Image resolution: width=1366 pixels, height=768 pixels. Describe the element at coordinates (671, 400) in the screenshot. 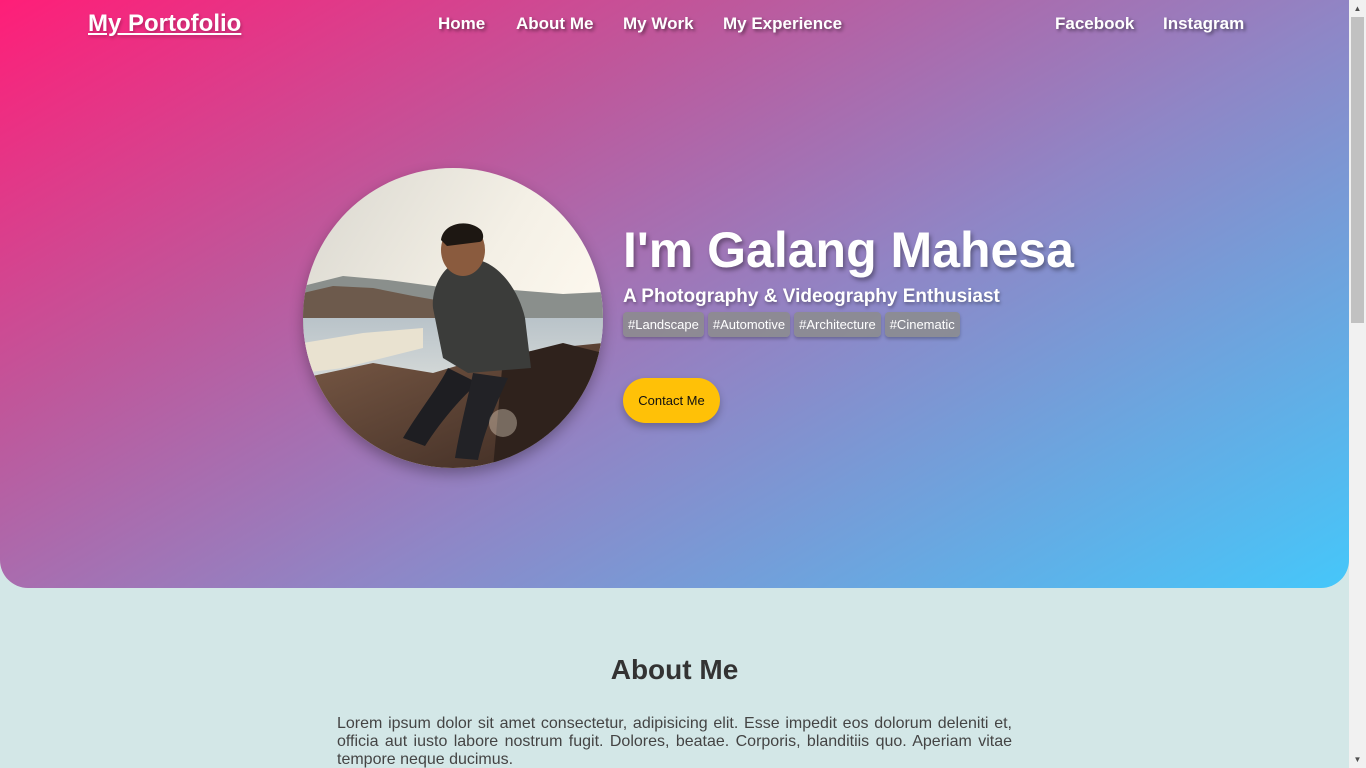

I see `contact-me-button: Contact Me` at that location.